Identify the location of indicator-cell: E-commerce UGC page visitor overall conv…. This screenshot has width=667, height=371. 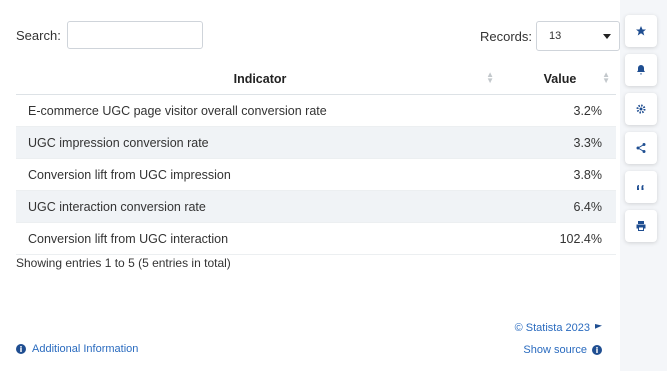
(260, 110).